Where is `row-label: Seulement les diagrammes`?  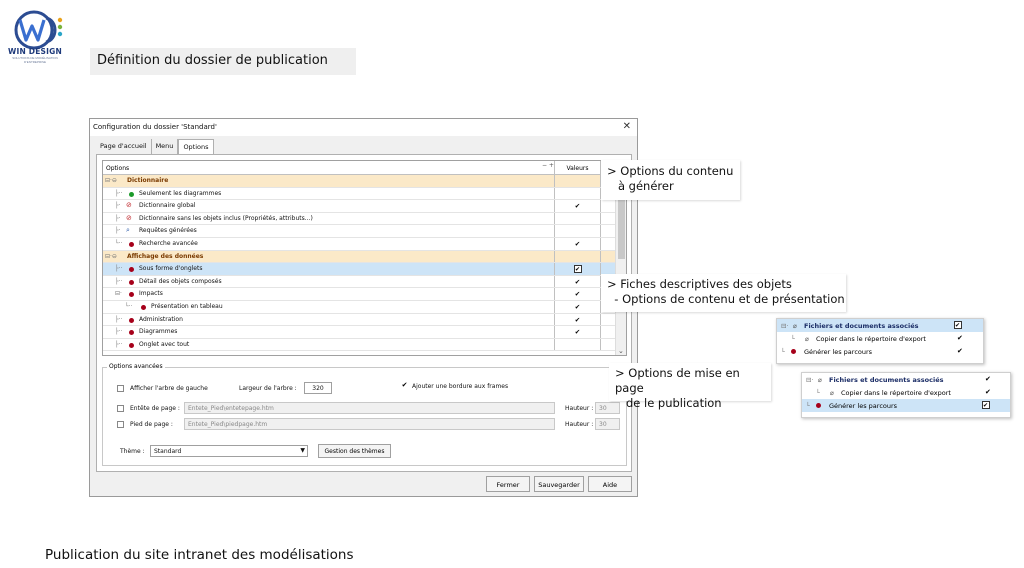
row-label: Seulement les diagrammes is located at coordinates (180, 193).